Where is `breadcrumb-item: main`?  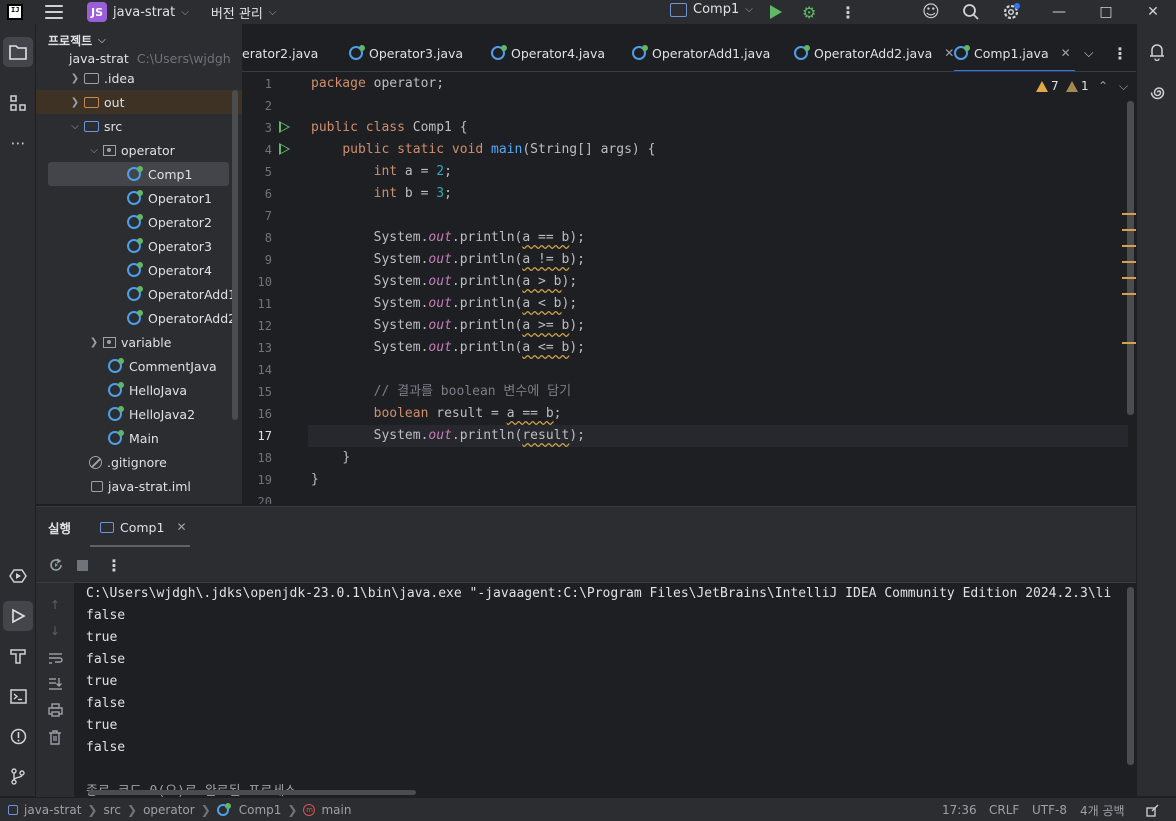
breadcrumb-item: main is located at coordinates (336, 810).